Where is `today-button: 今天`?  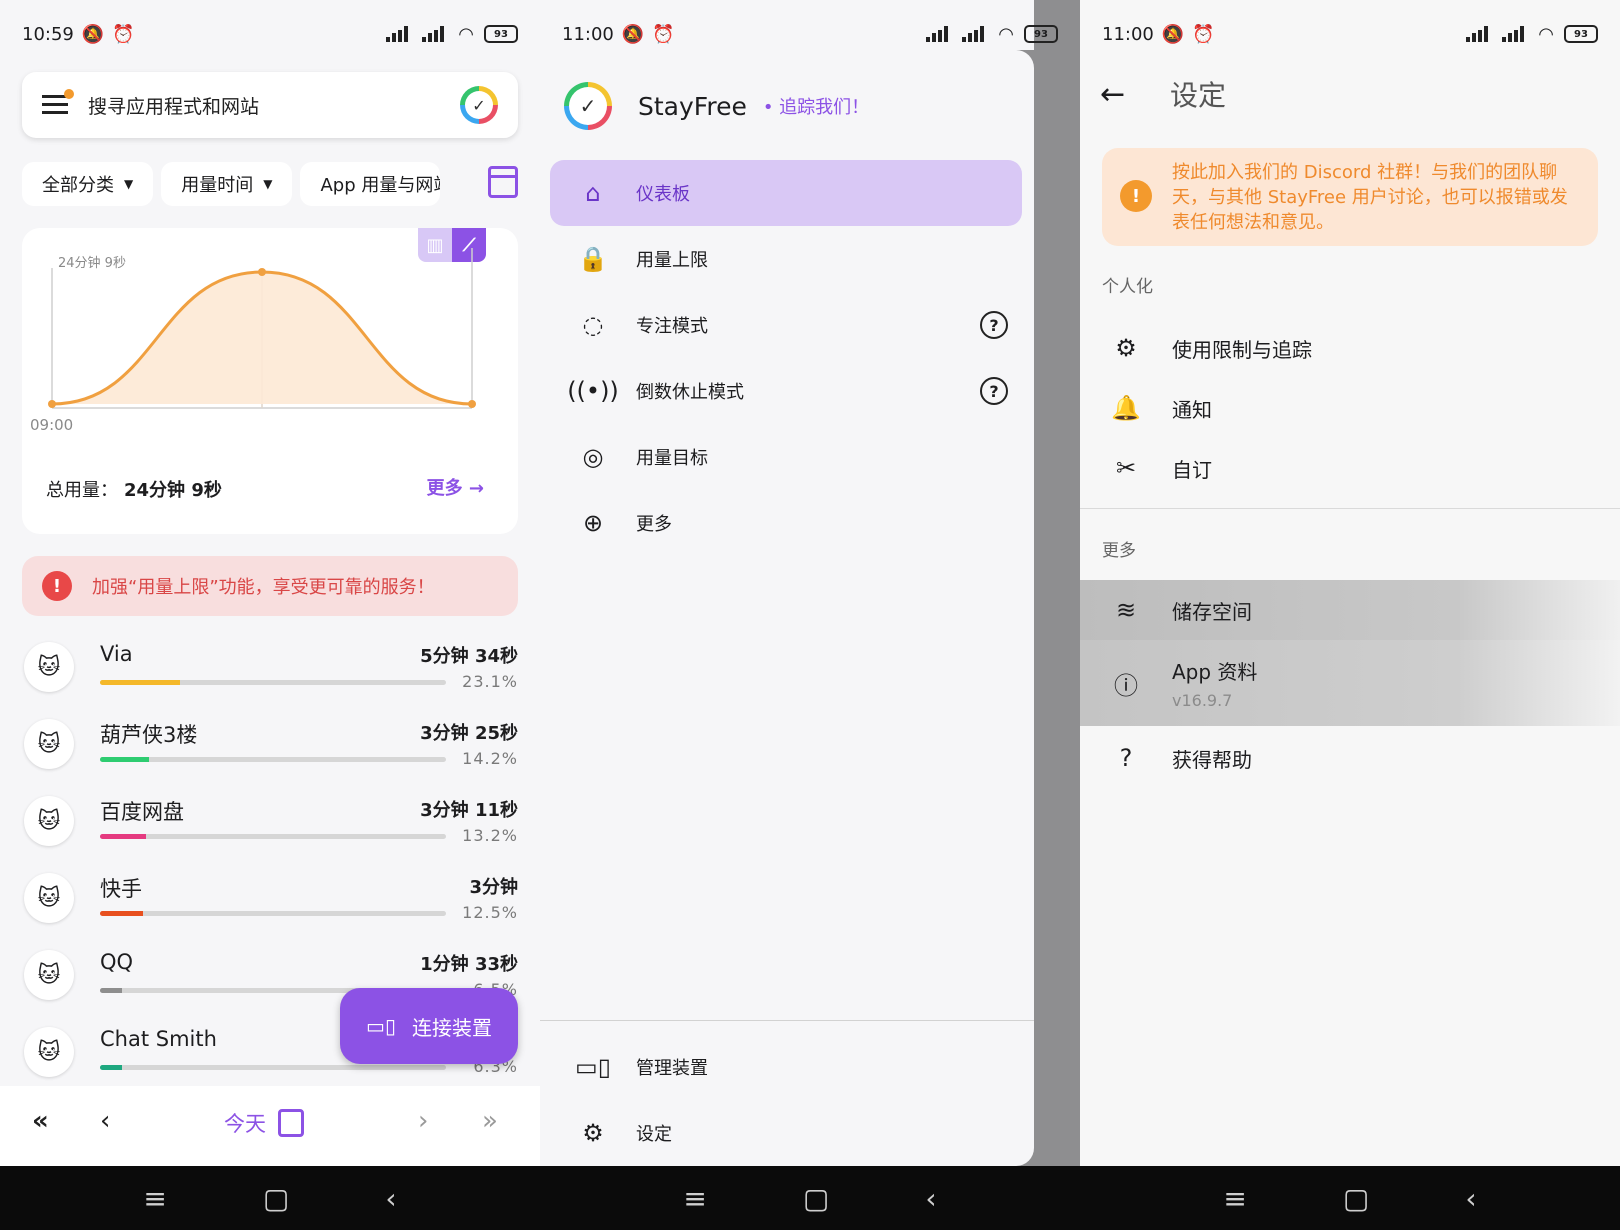
today-button: 今天 is located at coordinates (264, 1123).